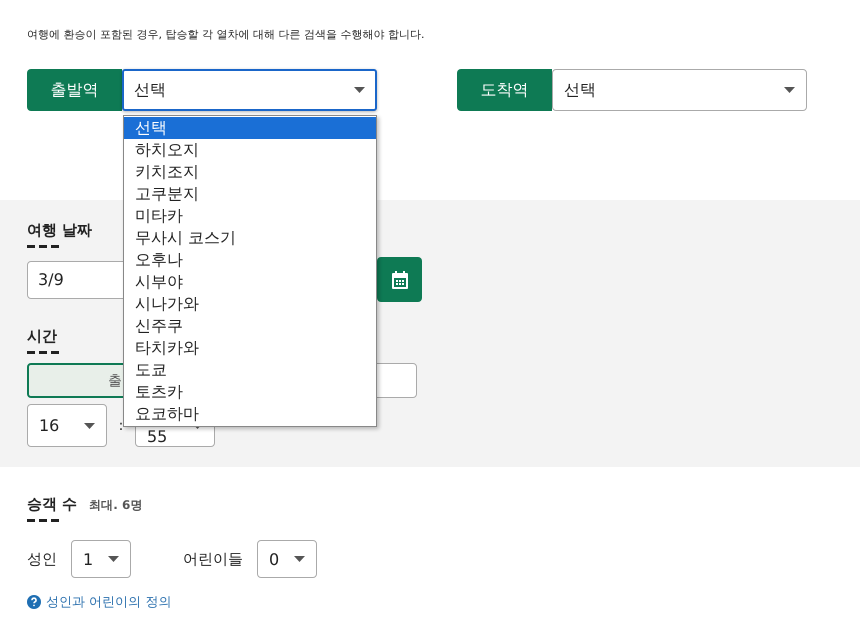 The image size is (860, 644). I want to click on max-note: 최대. 6명, so click(115, 505).